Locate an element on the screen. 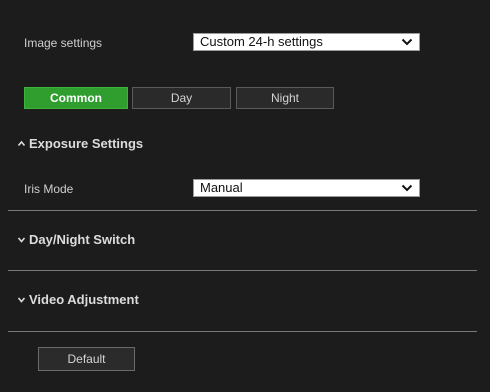 This screenshot has height=392, width=490. video-adjustment-title: Video Adjustment is located at coordinates (84, 299).